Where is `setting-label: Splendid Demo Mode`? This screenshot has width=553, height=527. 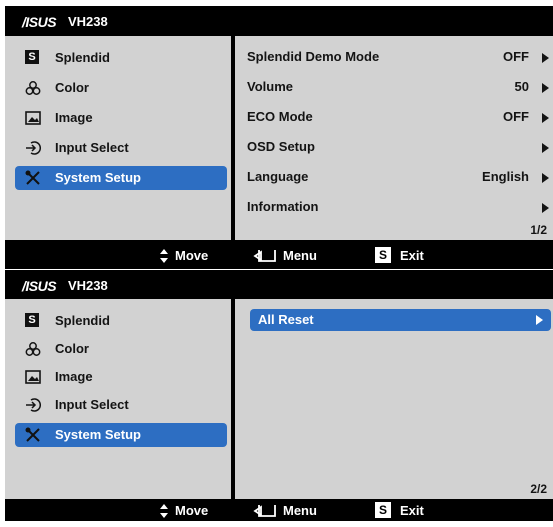 setting-label: Splendid Demo Mode is located at coordinates (313, 56).